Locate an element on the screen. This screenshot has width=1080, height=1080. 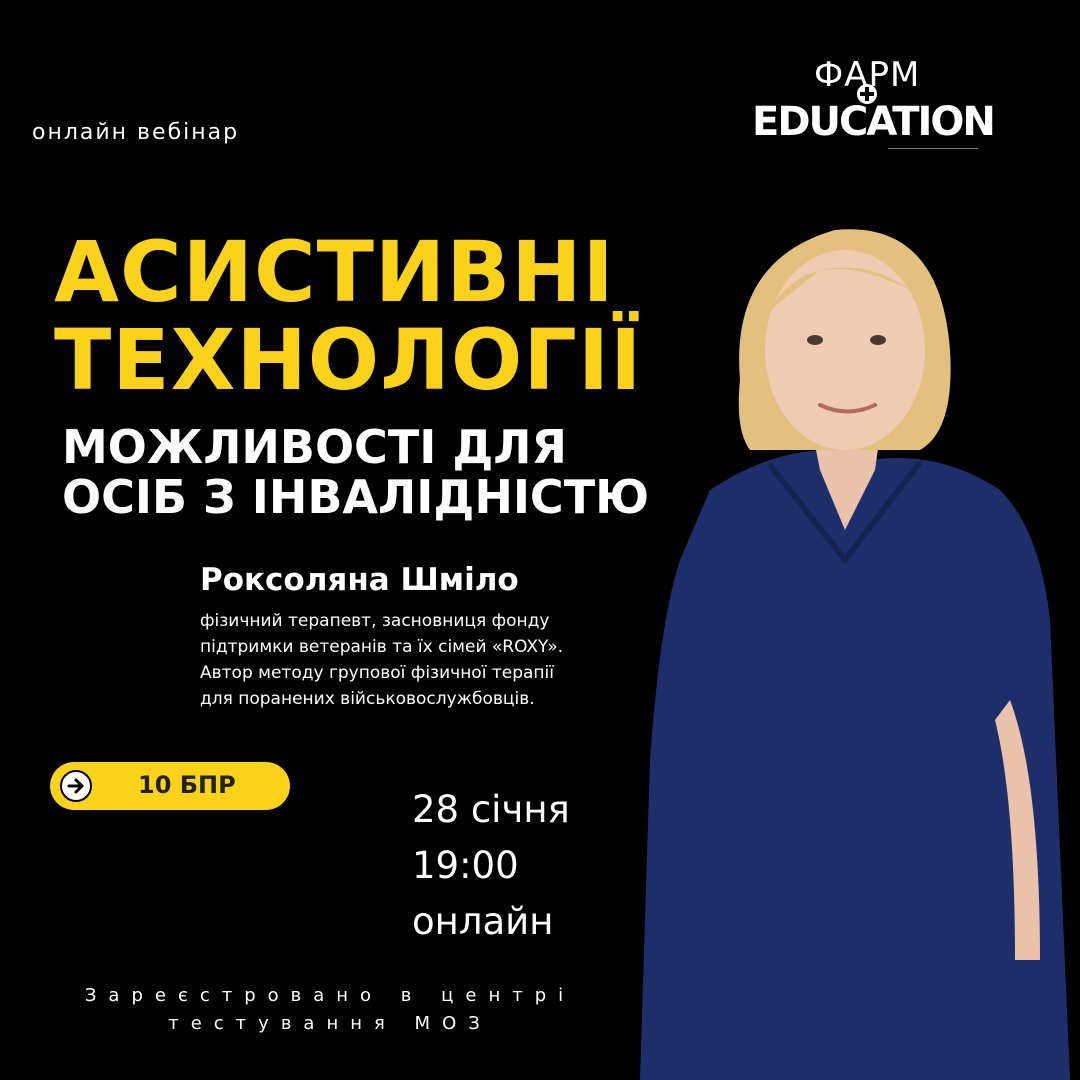
farm-education-logo: ФАРМ EDUCATION is located at coordinates (874, 105).